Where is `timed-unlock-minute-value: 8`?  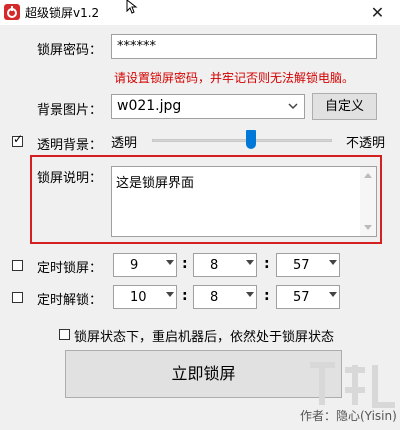
timed-unlock-minute-value: 8 is located at coordinates (214, 297).